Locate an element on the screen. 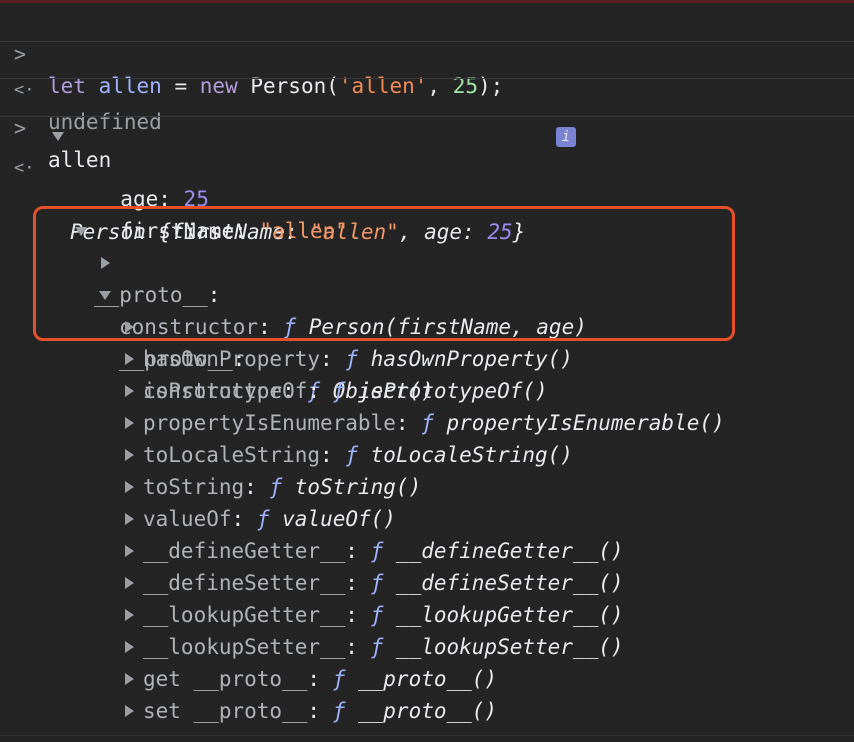  method-row: get __proto__: ƒ __proto__() is located at coordinates (469, 679).